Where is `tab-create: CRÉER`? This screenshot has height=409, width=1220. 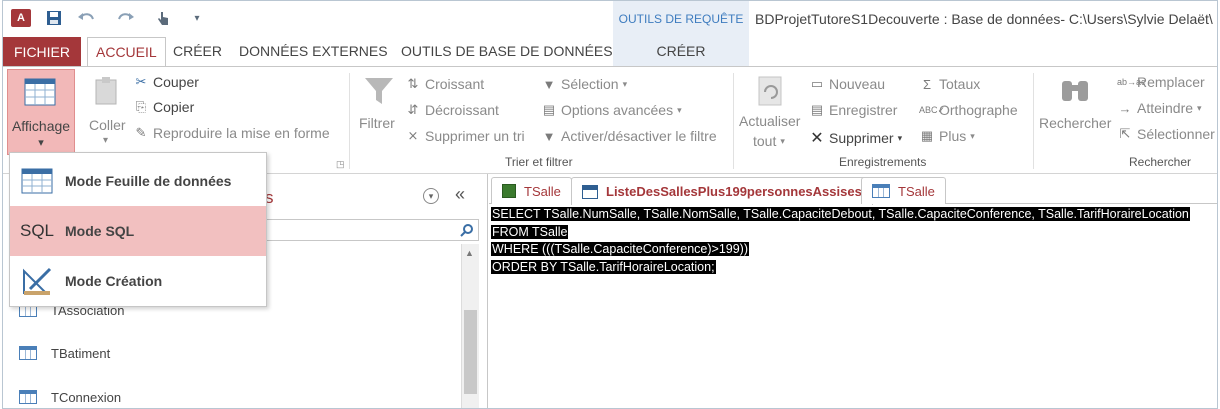
tab-create: CRÉER is located at coordinates (197, 51).